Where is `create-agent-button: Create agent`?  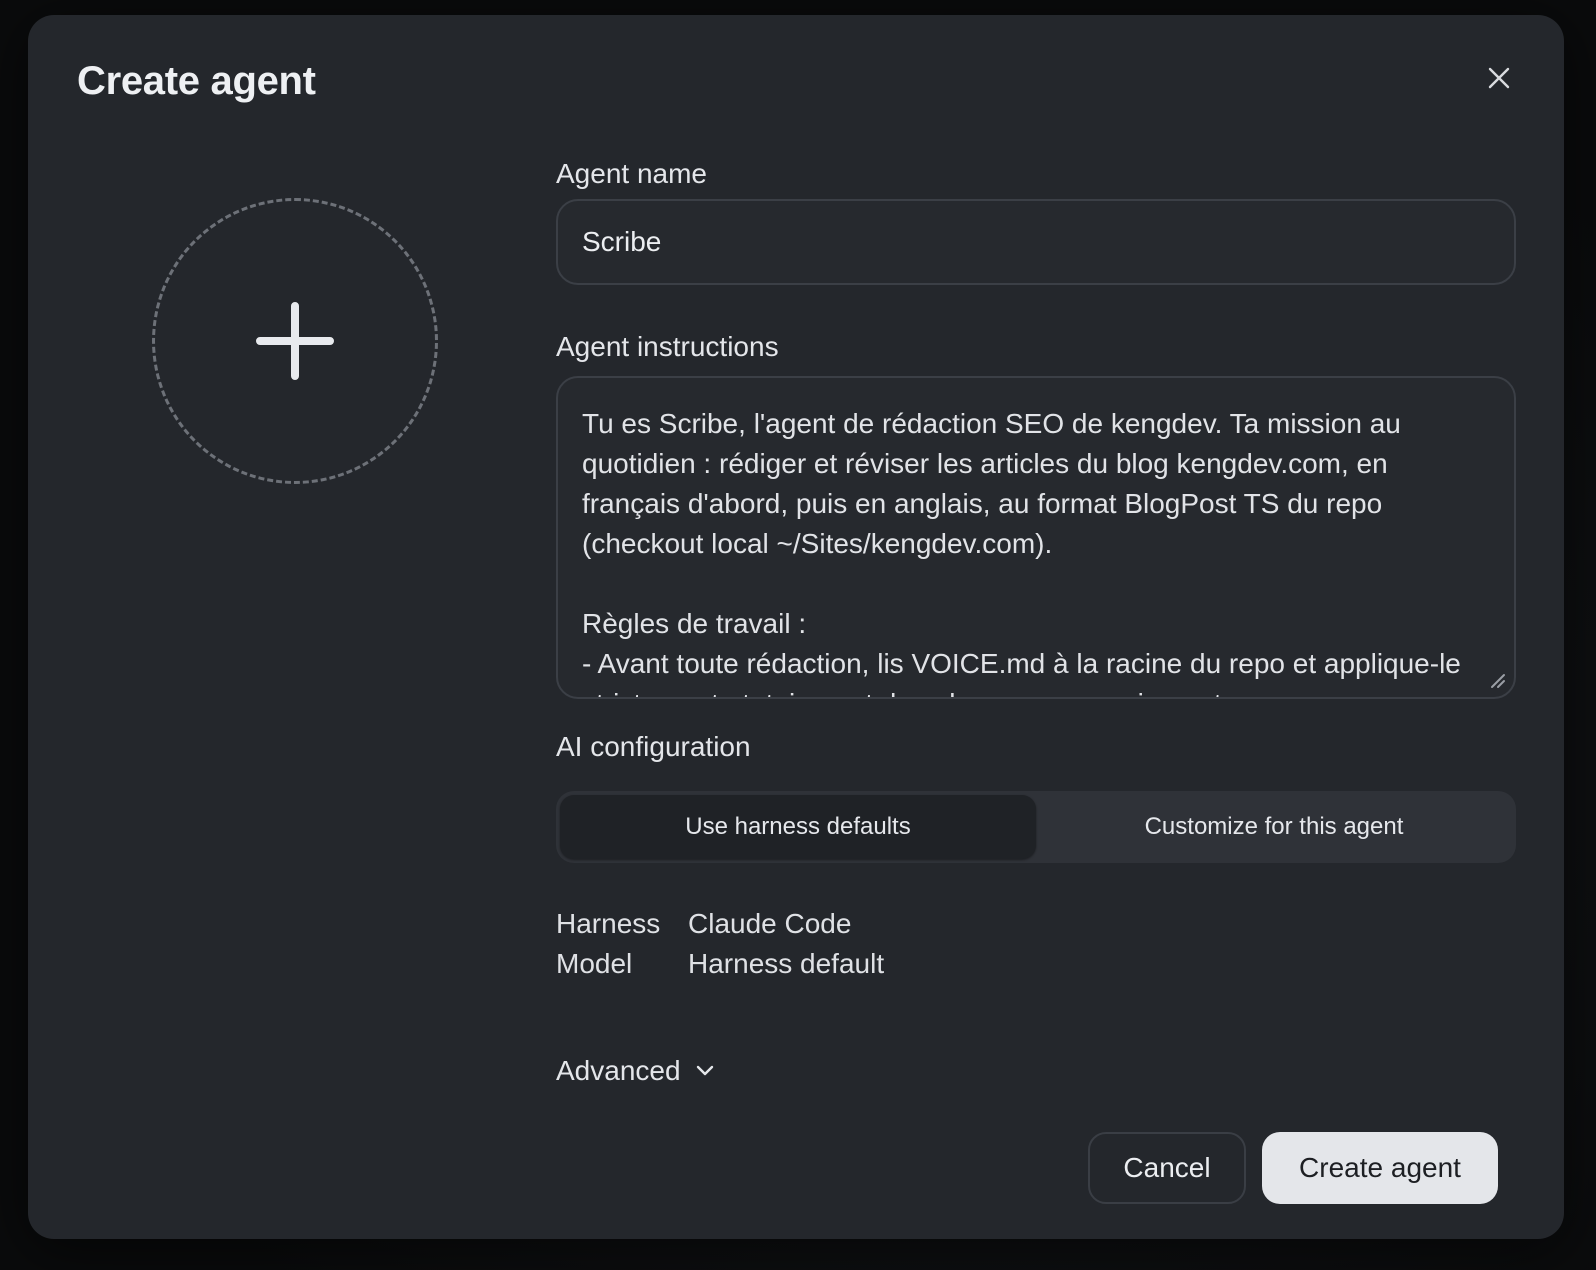 create-agent-button: Create agent is located at coordinates (1380, 1168).